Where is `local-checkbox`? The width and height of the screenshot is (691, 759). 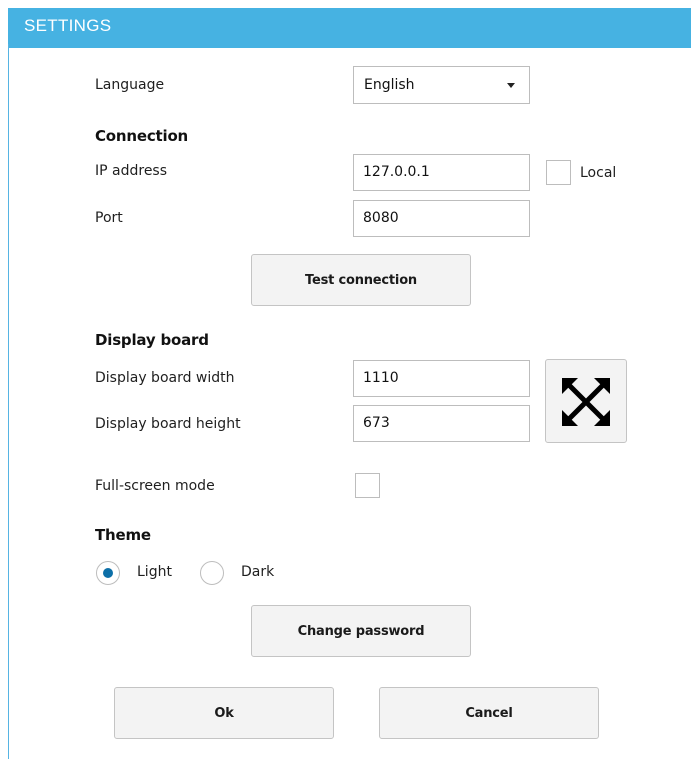 local-checkbox is located at coordinates (558, 172).